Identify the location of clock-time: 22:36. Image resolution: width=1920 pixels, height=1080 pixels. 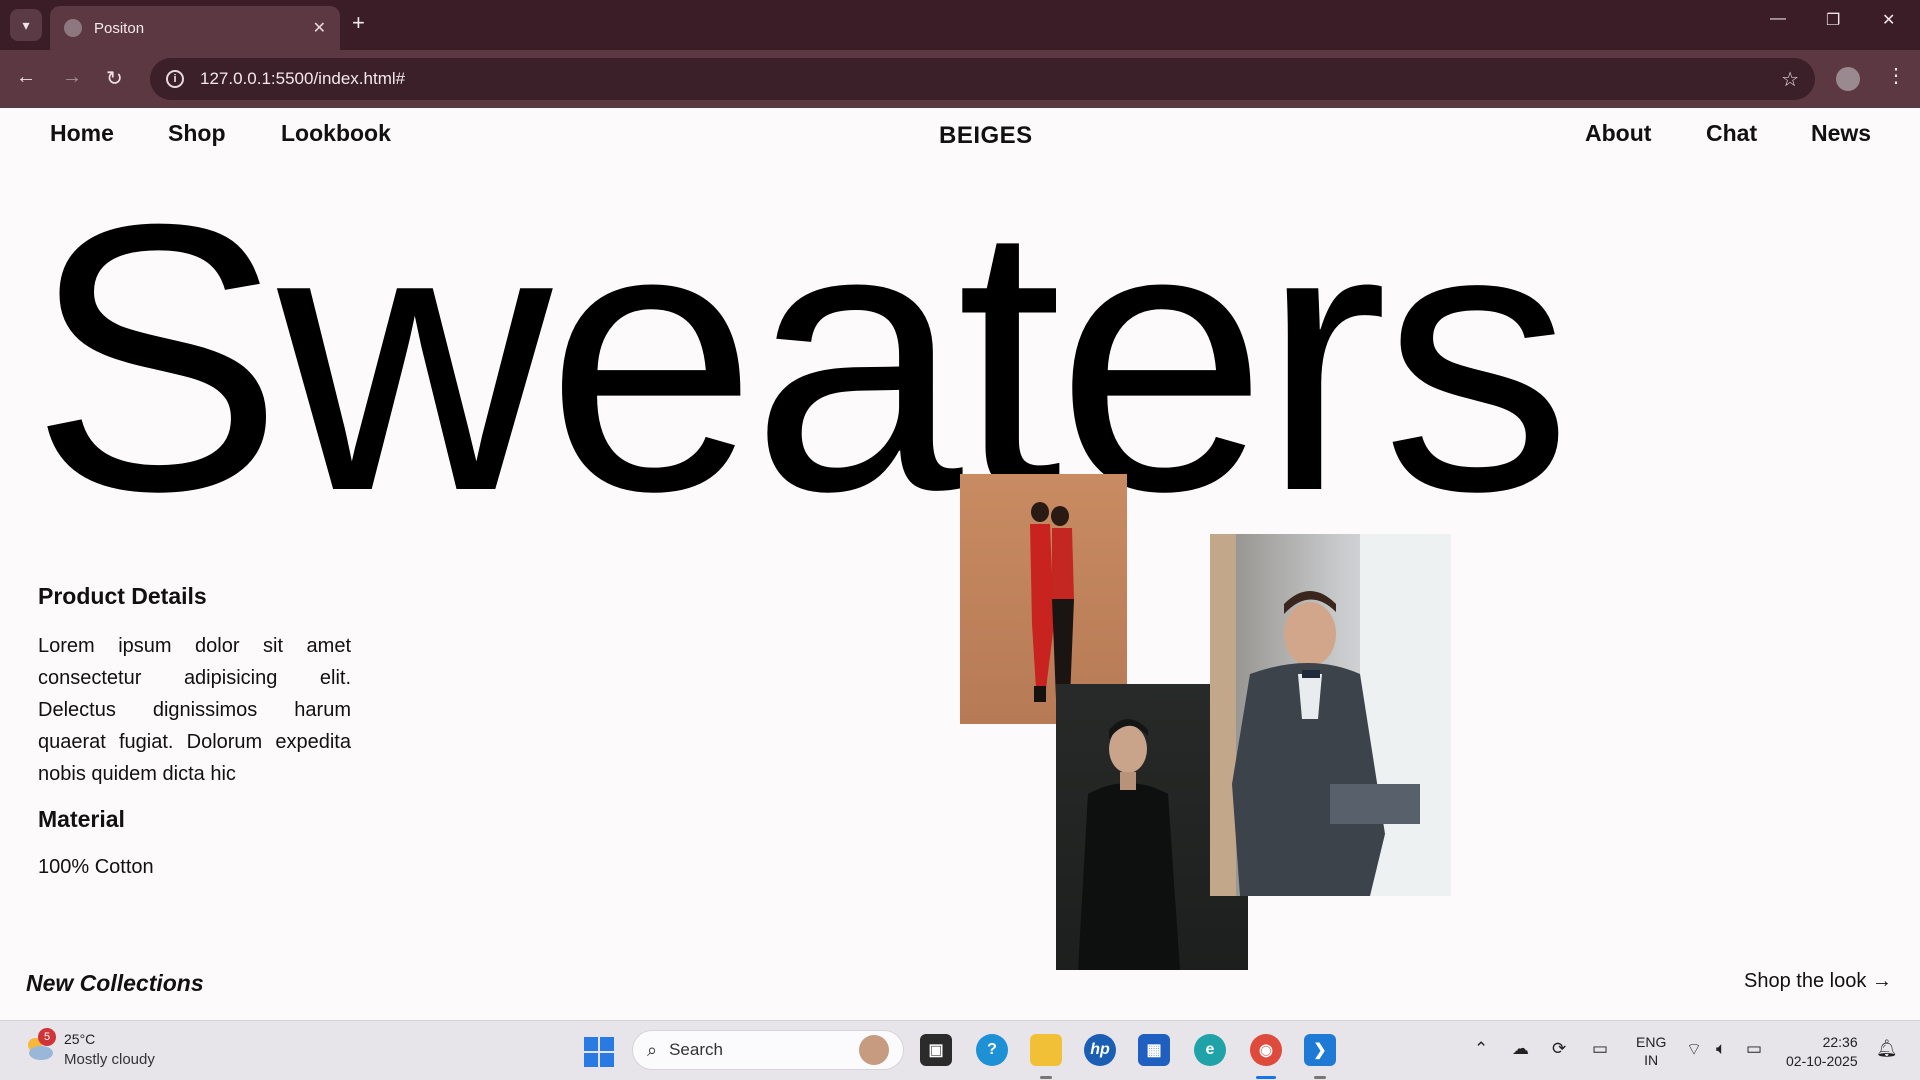
(1840, 1042).